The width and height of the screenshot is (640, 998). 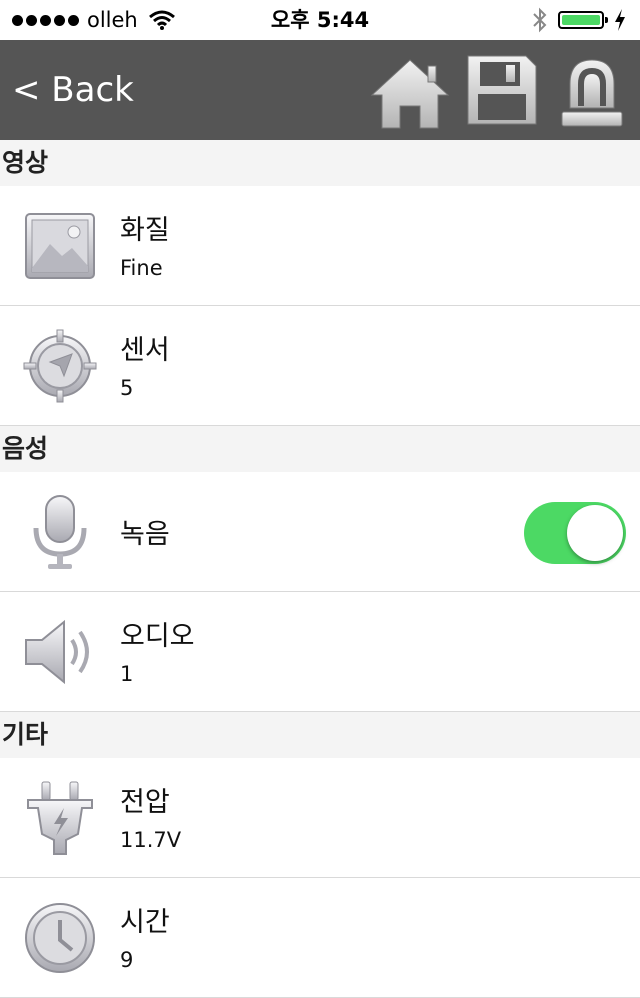 I want to click on back-button: < Back, so click(x=73, y=90).